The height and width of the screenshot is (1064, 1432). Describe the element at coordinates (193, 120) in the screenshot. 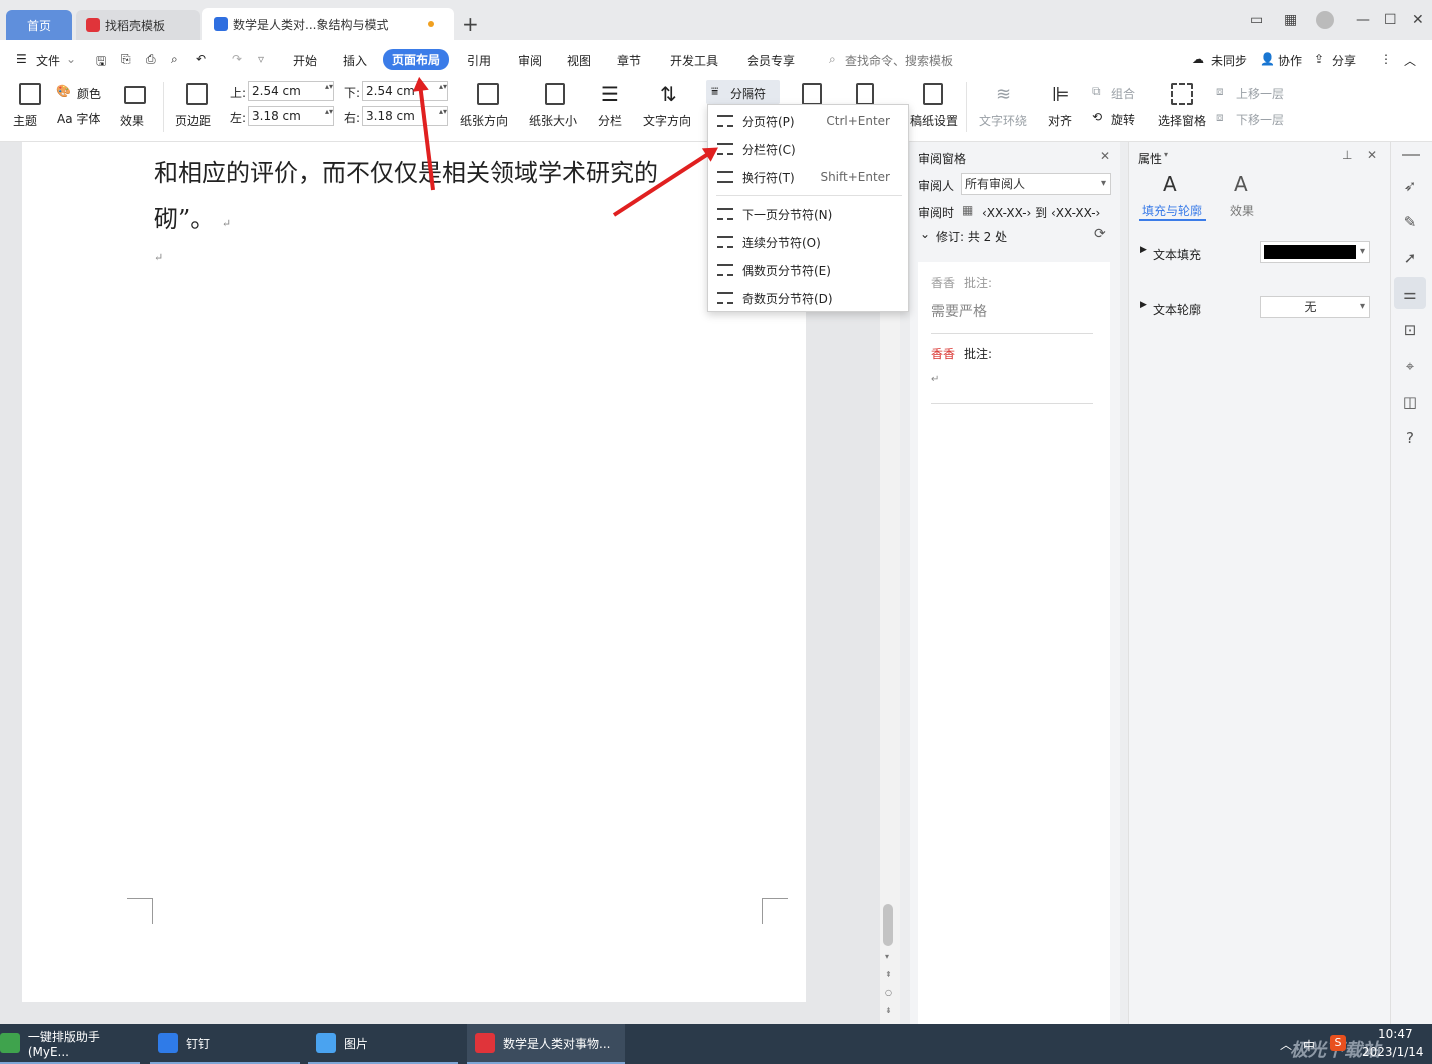

I see `margin-button: 页边距` at that location.